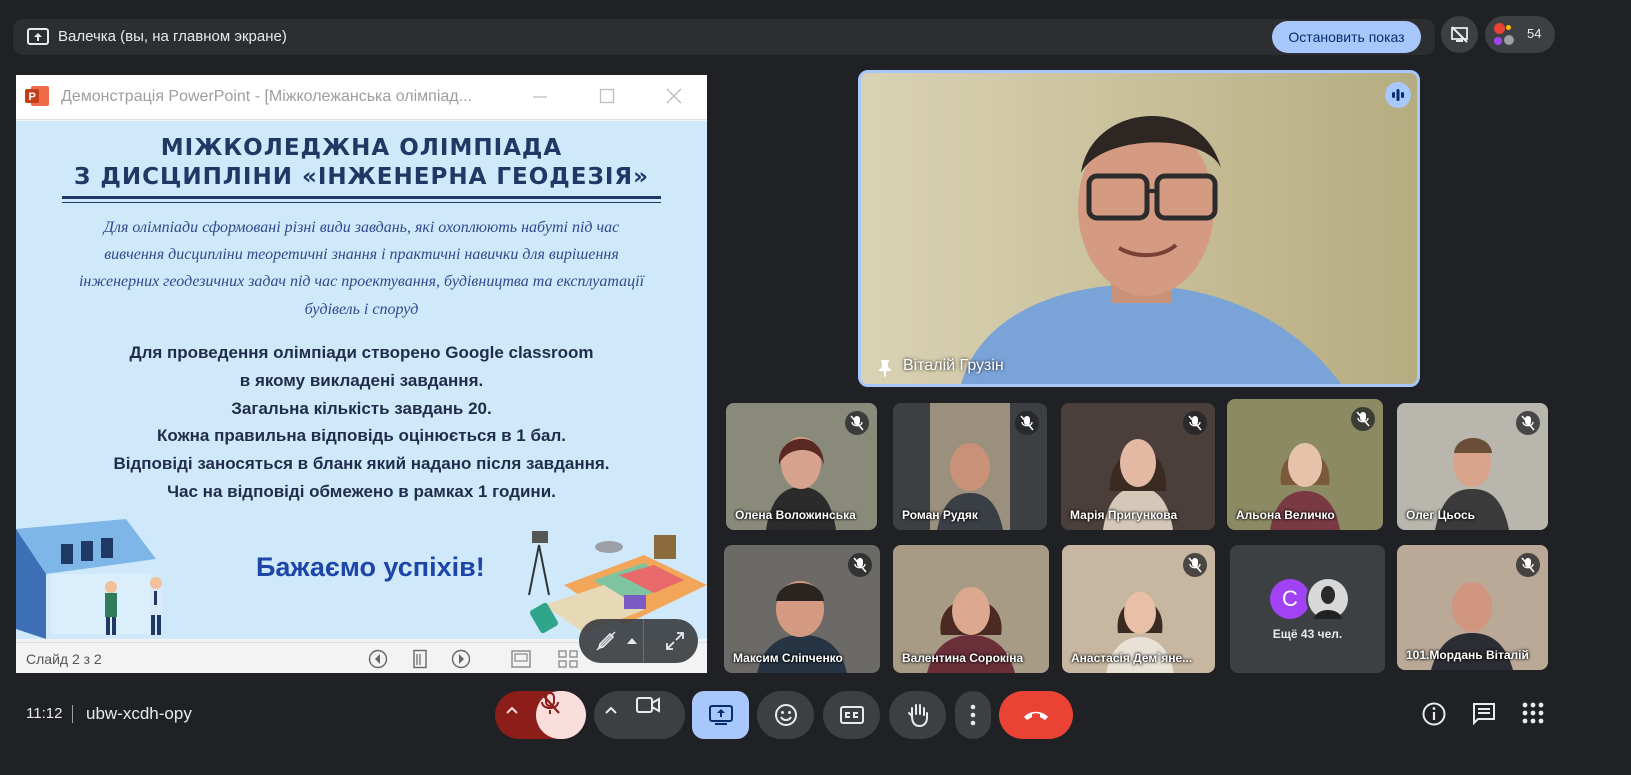  What do you see at coordinates (788, 658) in the screenshot?
I see `participant-name: Максим Сліпченко` at bounding box center [788, 658].